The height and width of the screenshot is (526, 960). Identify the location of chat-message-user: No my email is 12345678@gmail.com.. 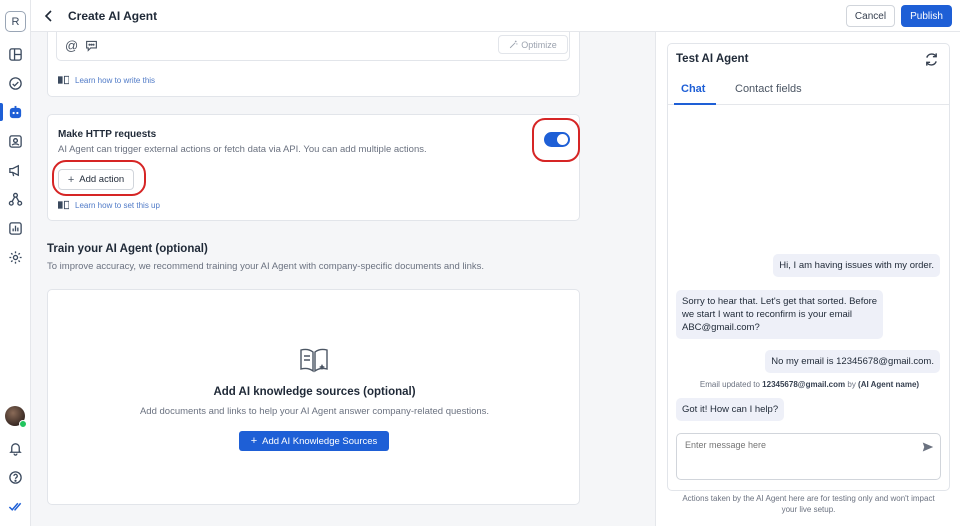
(852, 361).